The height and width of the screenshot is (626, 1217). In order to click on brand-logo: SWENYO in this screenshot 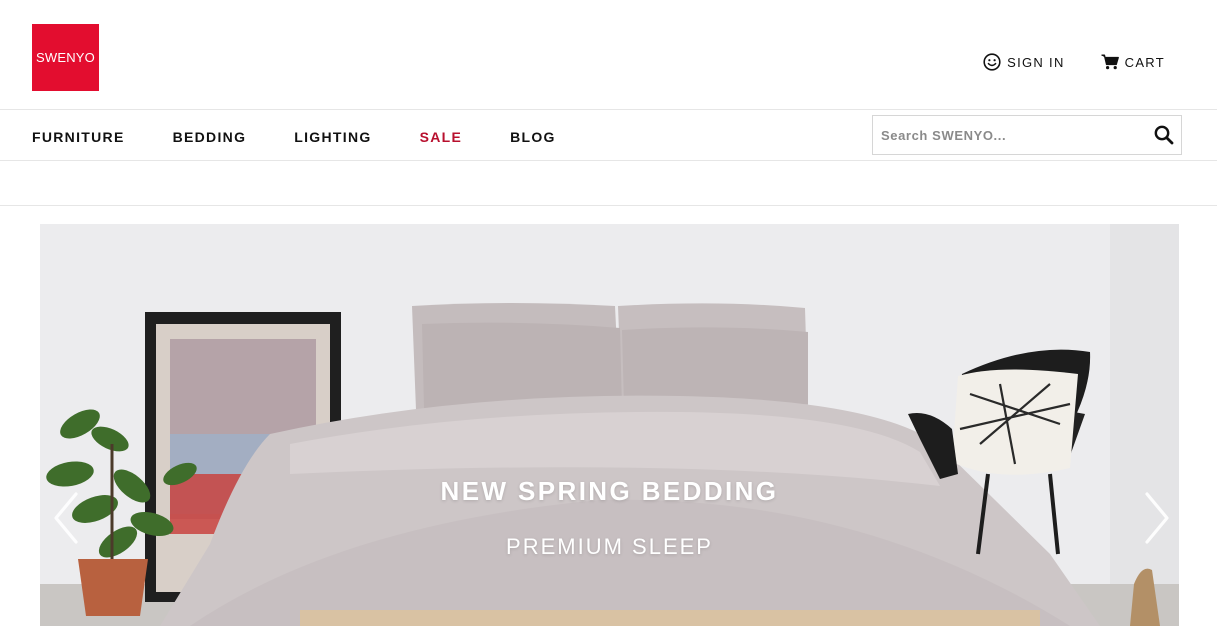, I will do `click(65, 57)`.